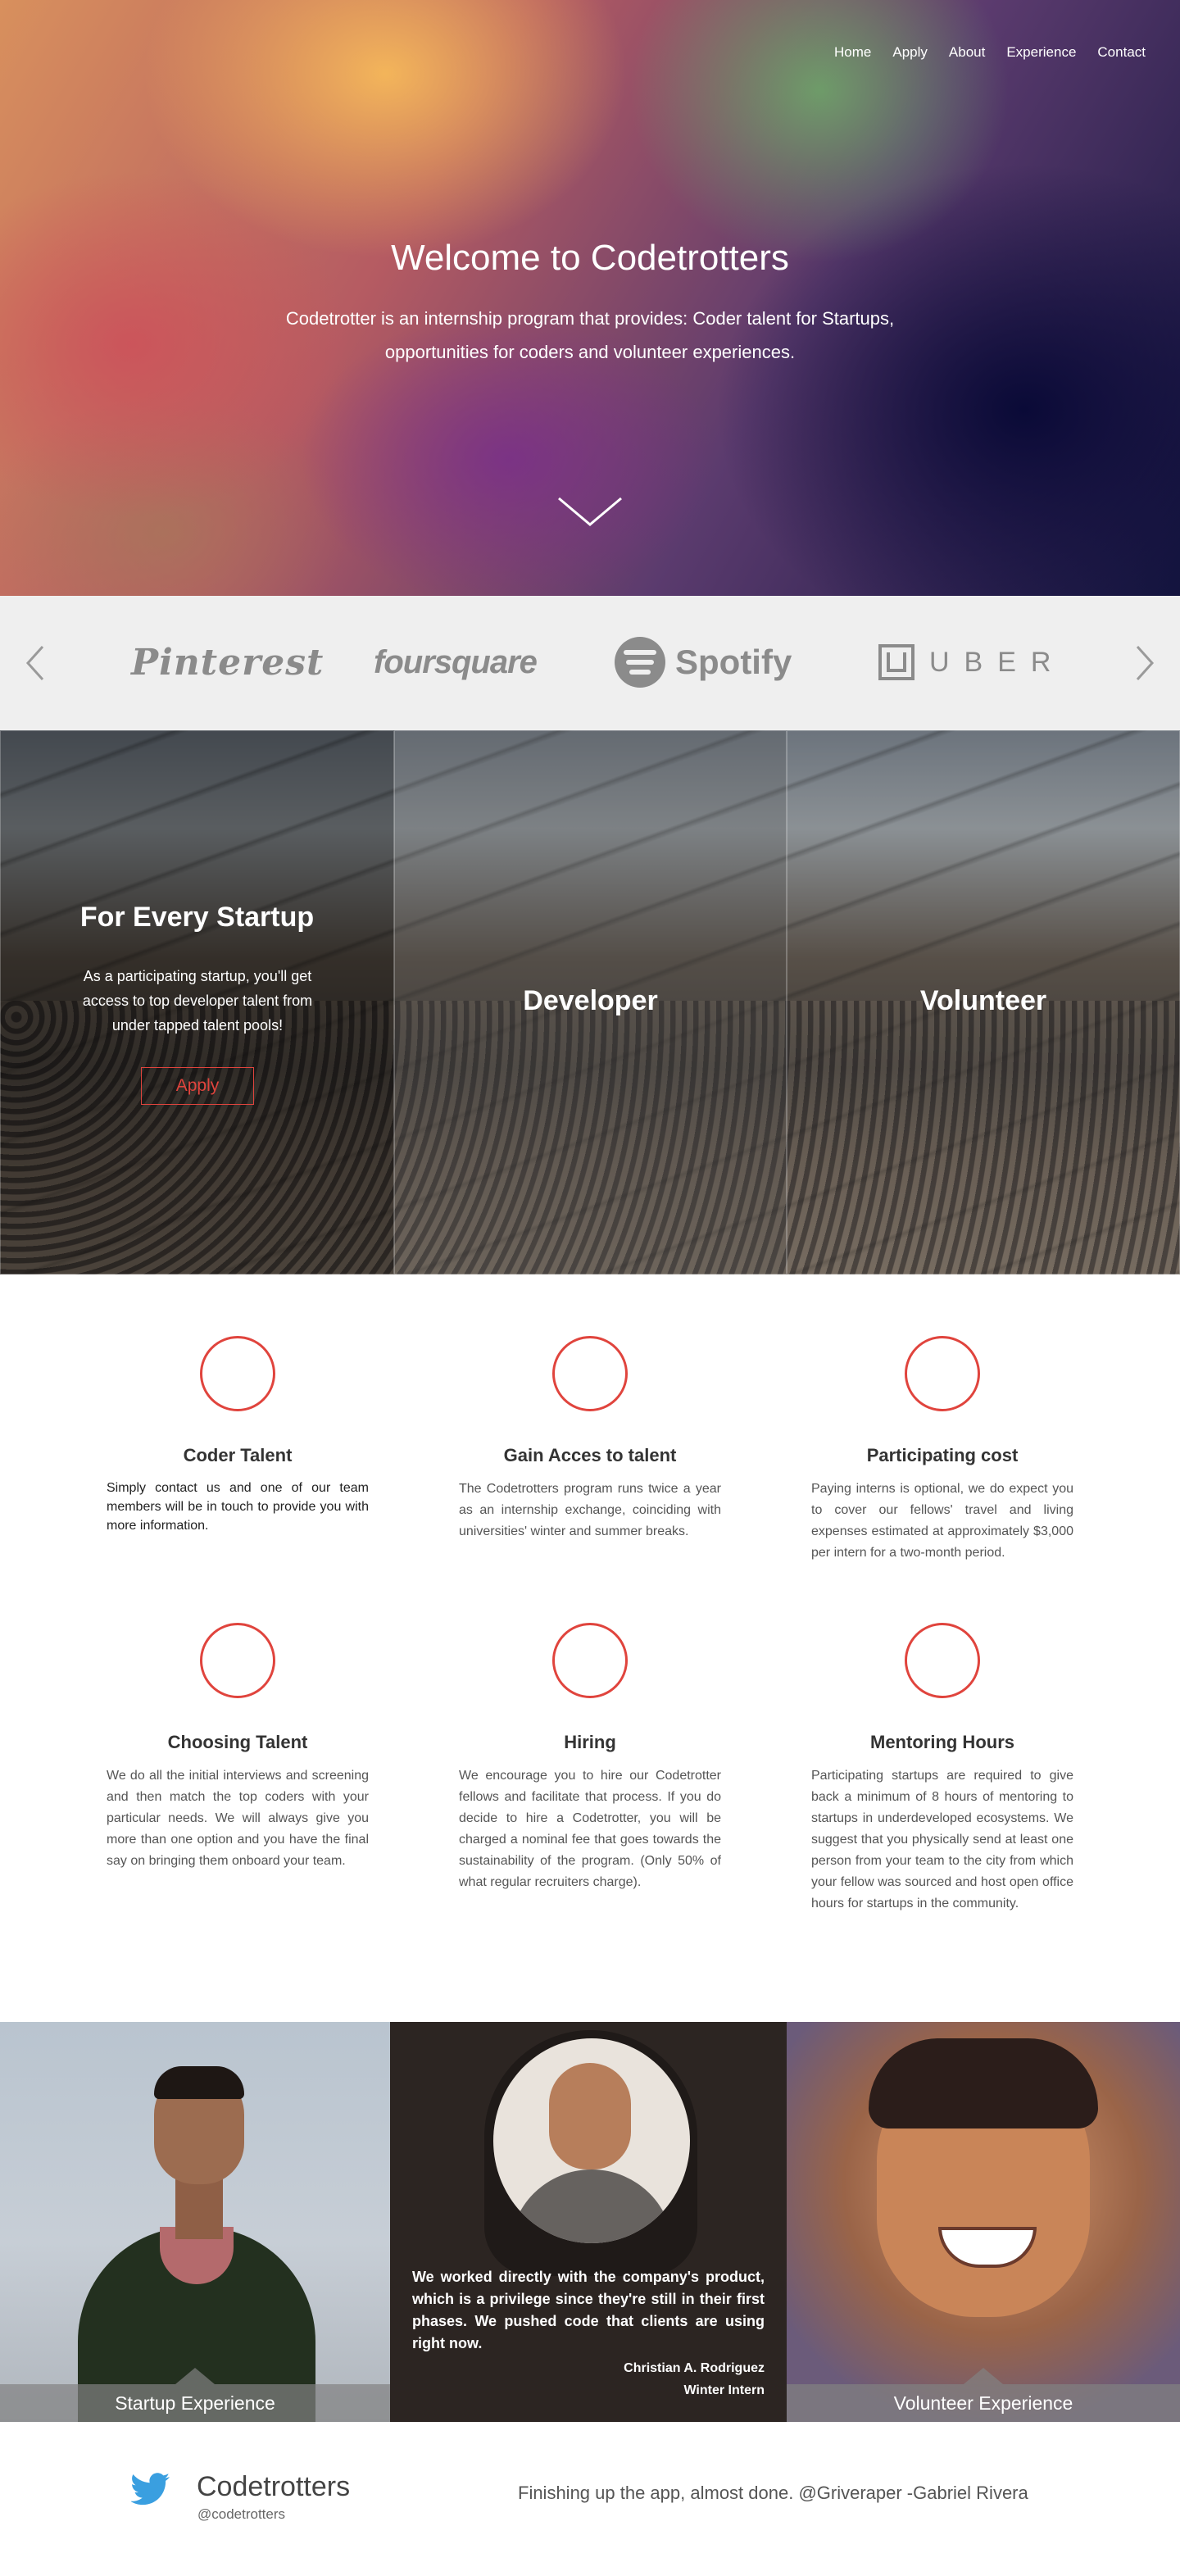 Image resolution: width=1180 pixels, height=2576 pixels. I want to click on chevron-down-icon, so click(590, 511).